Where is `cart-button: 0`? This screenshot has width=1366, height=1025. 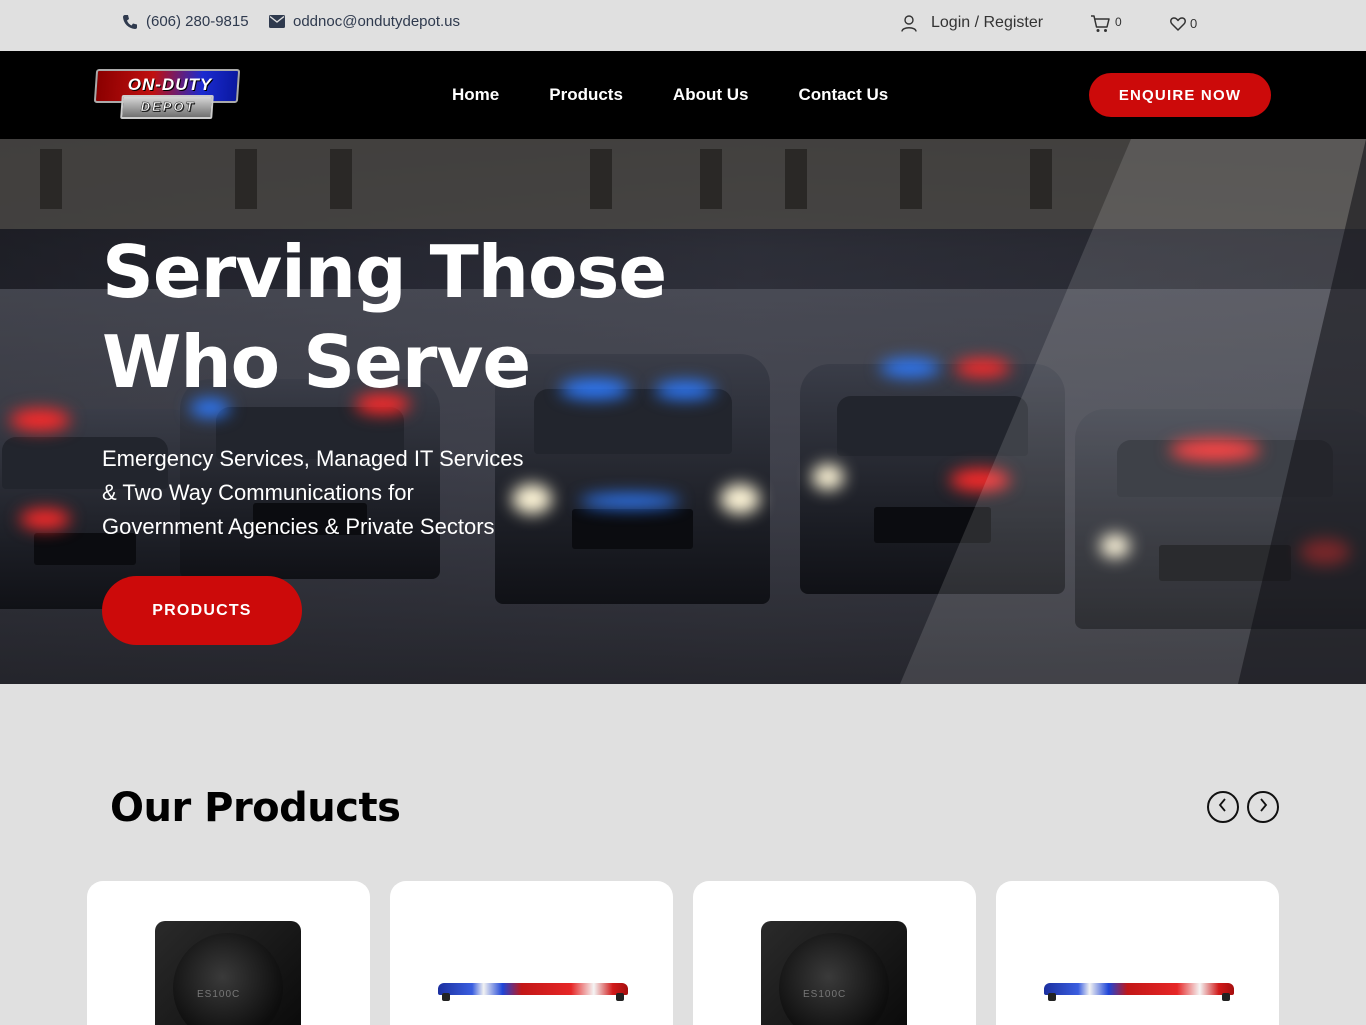
cart-button: 0 is located at coordinates (1106, 24).